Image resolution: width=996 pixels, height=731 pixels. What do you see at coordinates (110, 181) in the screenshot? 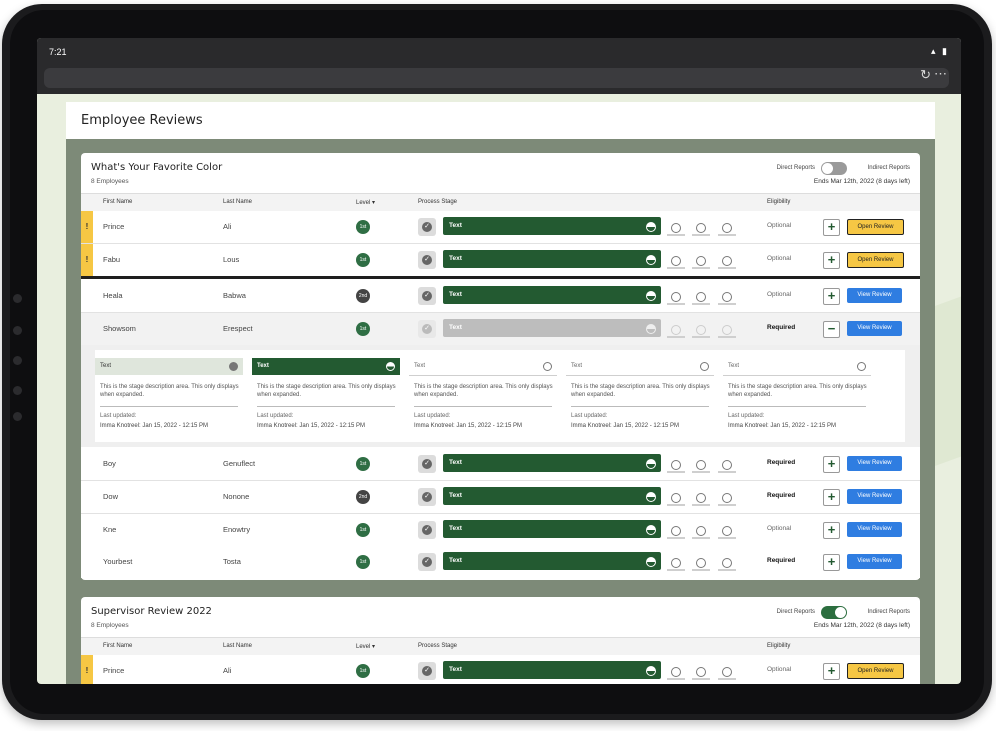
I see `employee-count: 8 Employees` at bounding box center [110, 181].